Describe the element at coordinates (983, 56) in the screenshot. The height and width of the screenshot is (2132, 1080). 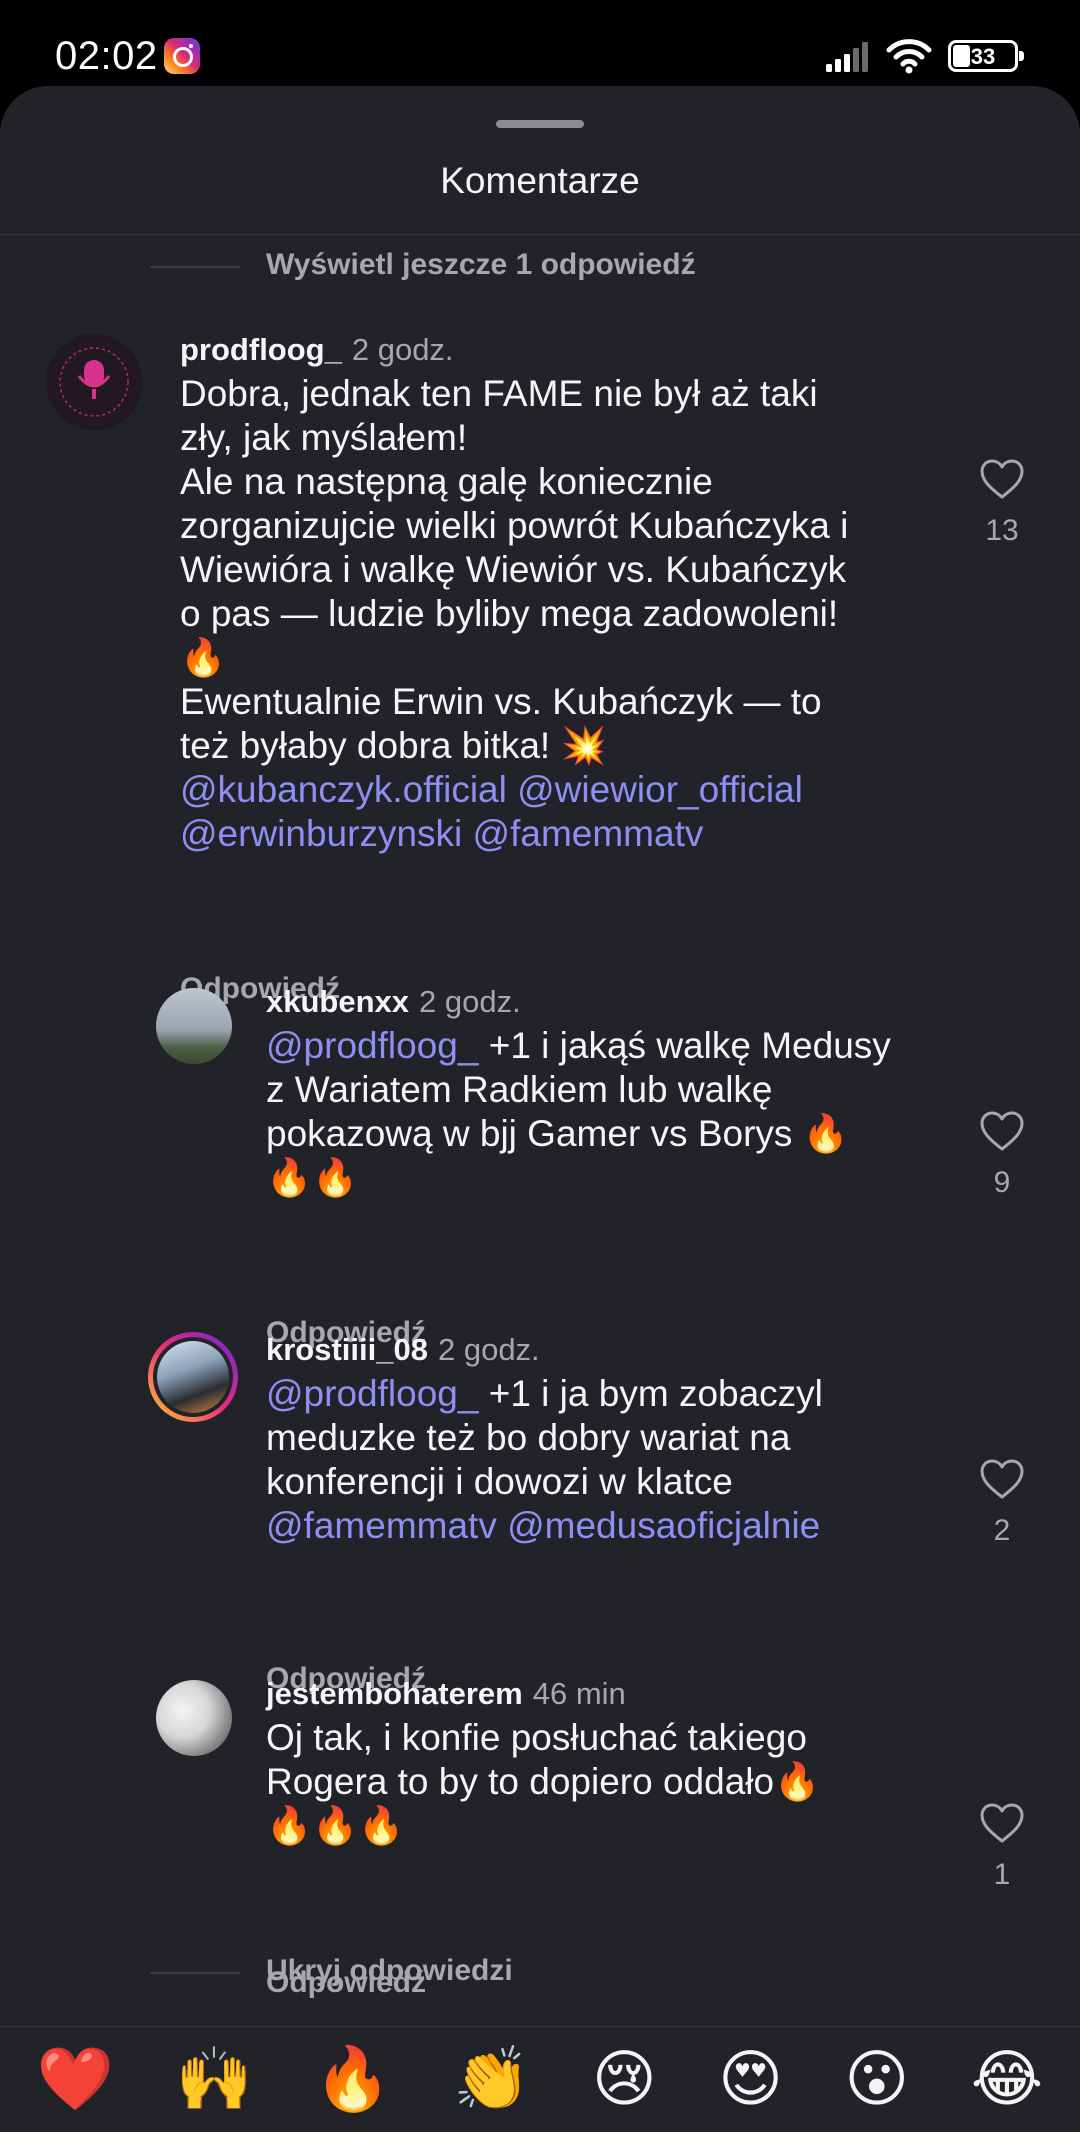
I see `battery-text: 33` at that location.